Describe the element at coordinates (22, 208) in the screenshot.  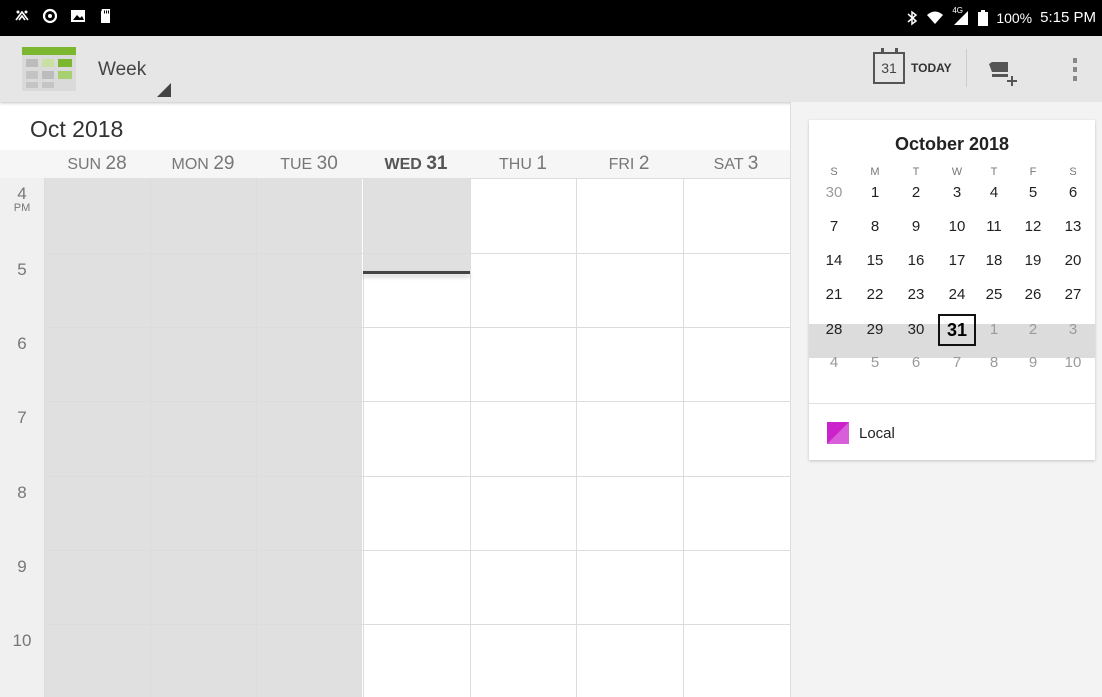
I see `hour-suffix: PM` at that location.